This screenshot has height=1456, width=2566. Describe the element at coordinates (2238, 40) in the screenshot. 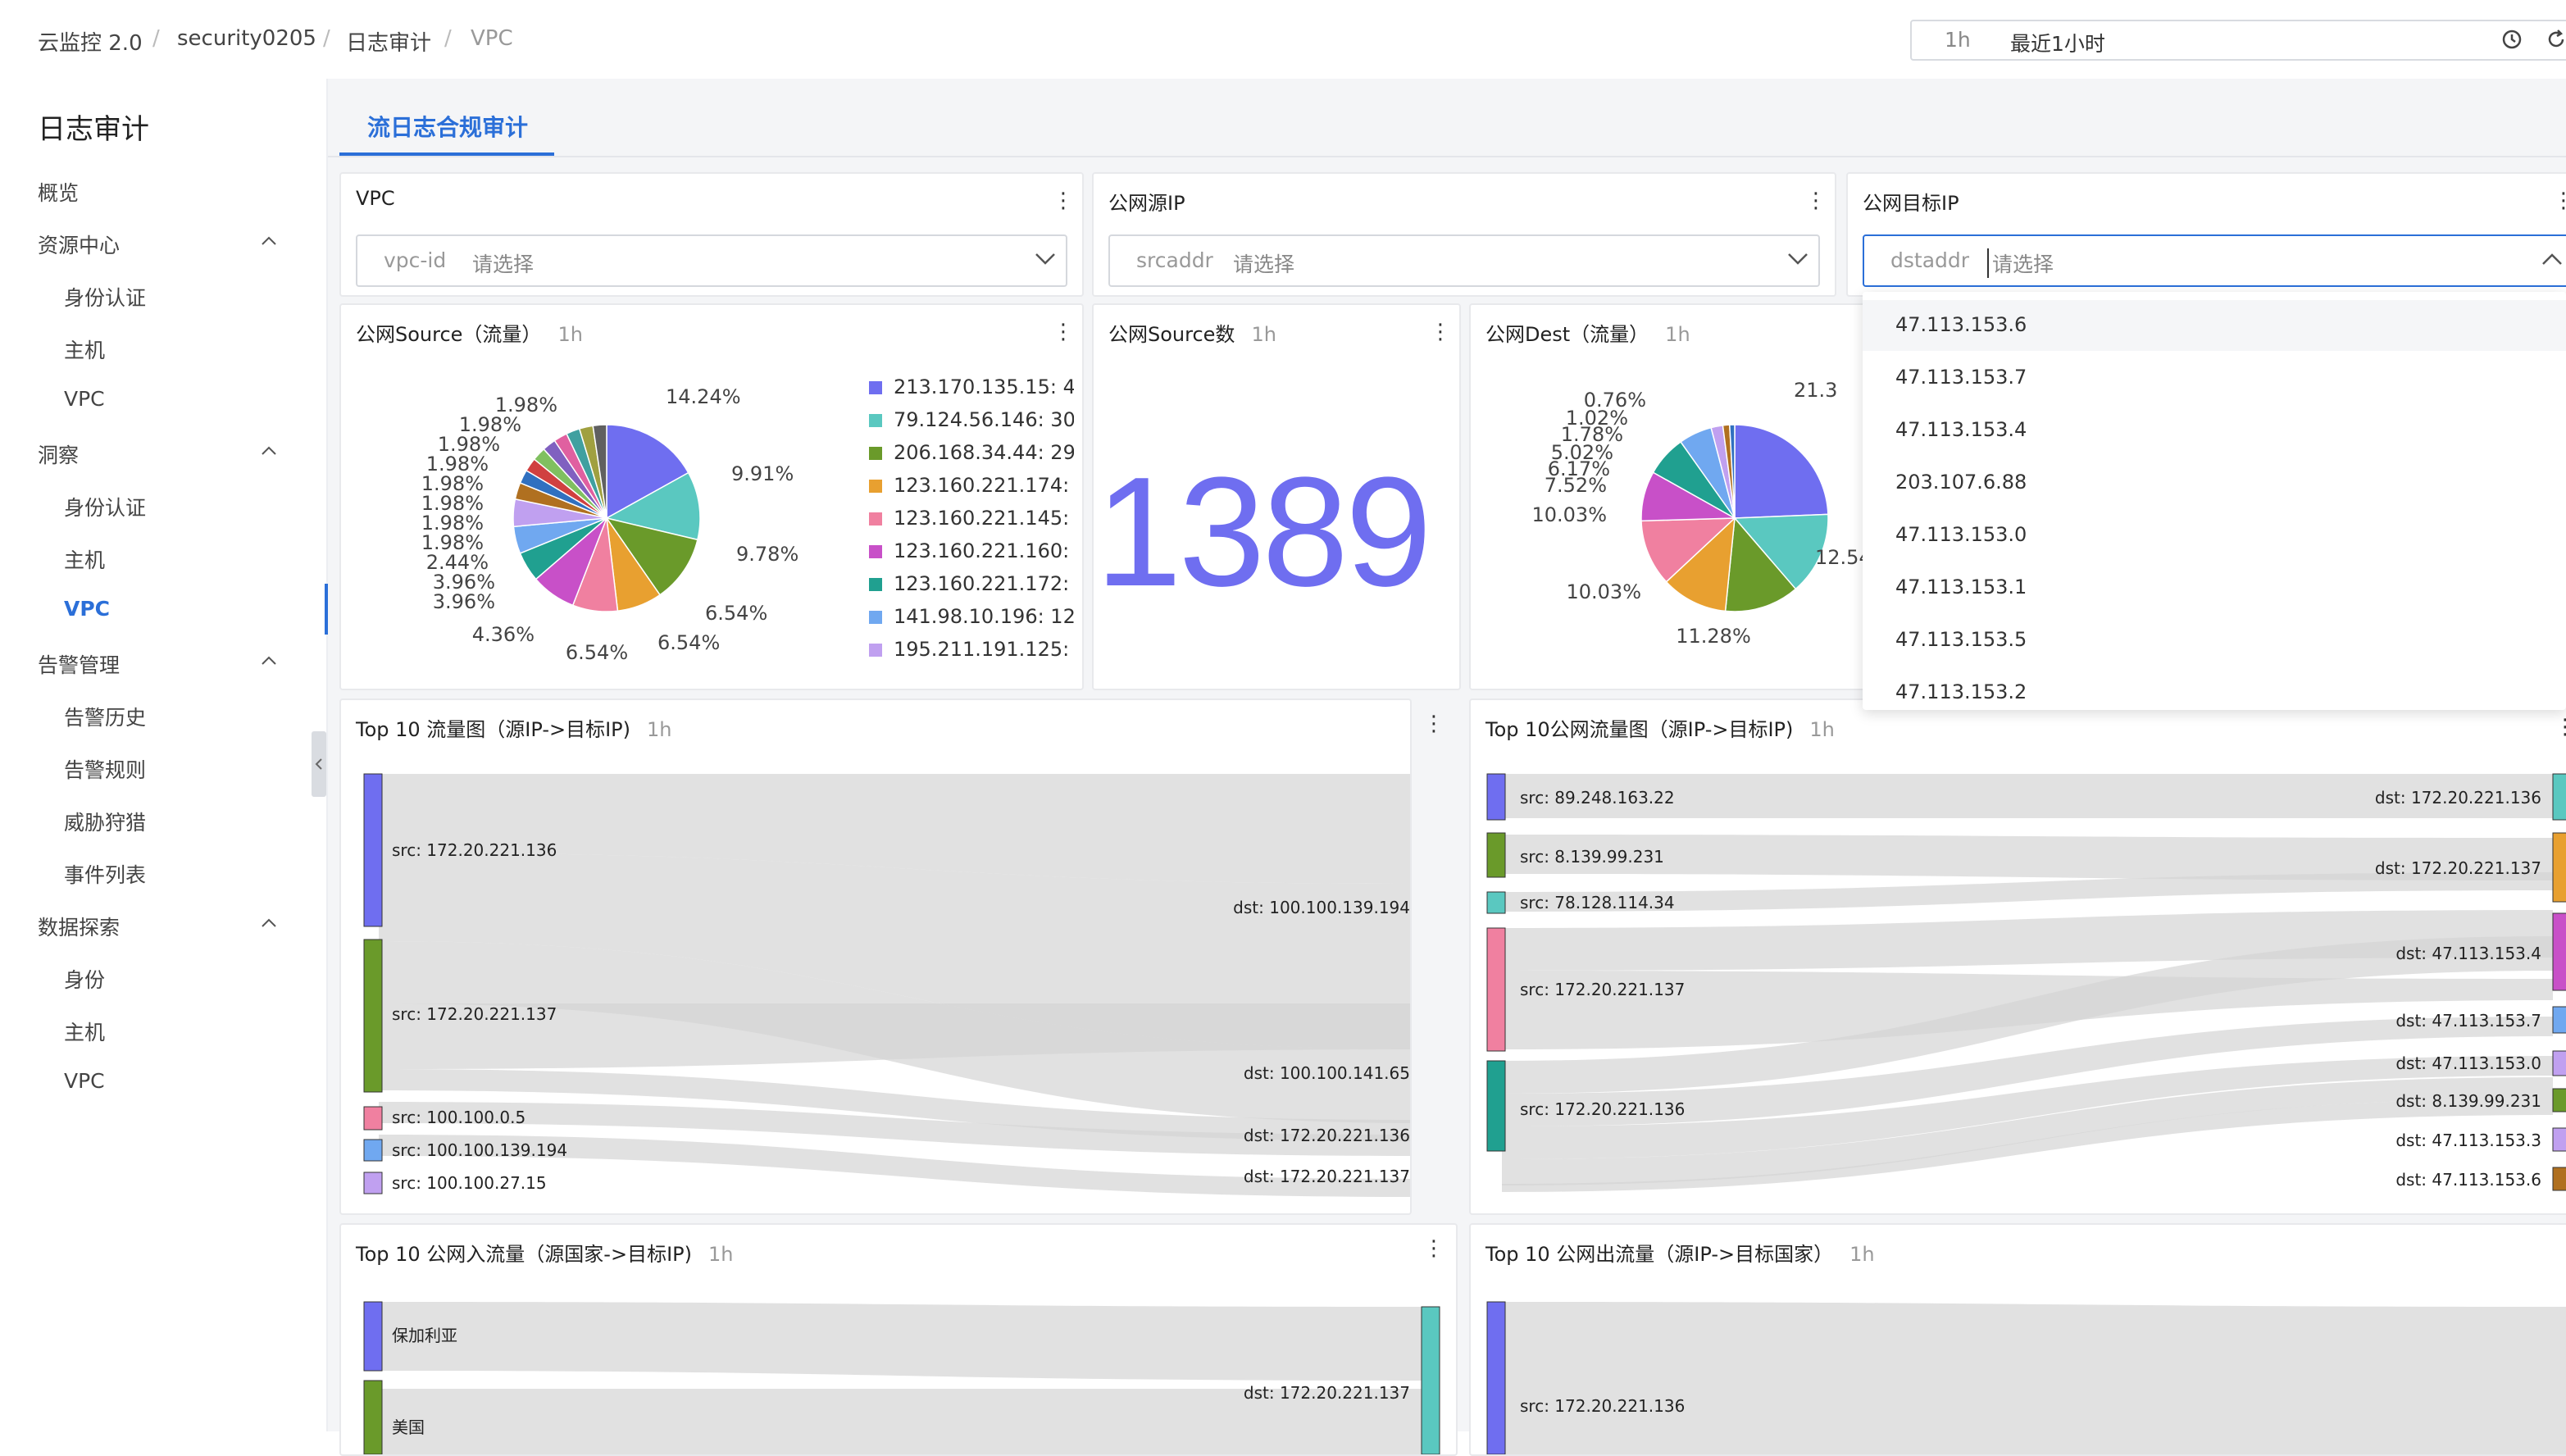

I see `time-range-picker: 1h 最近1小时` at that location.